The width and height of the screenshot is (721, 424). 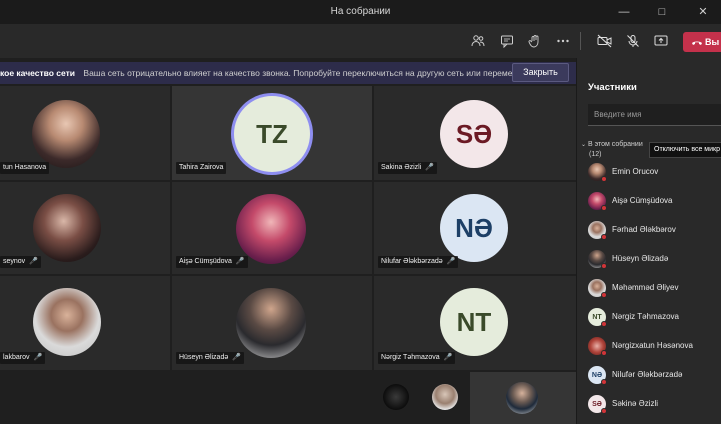 I want to click on participant-avatar: NT, so click(x=474, y=322).